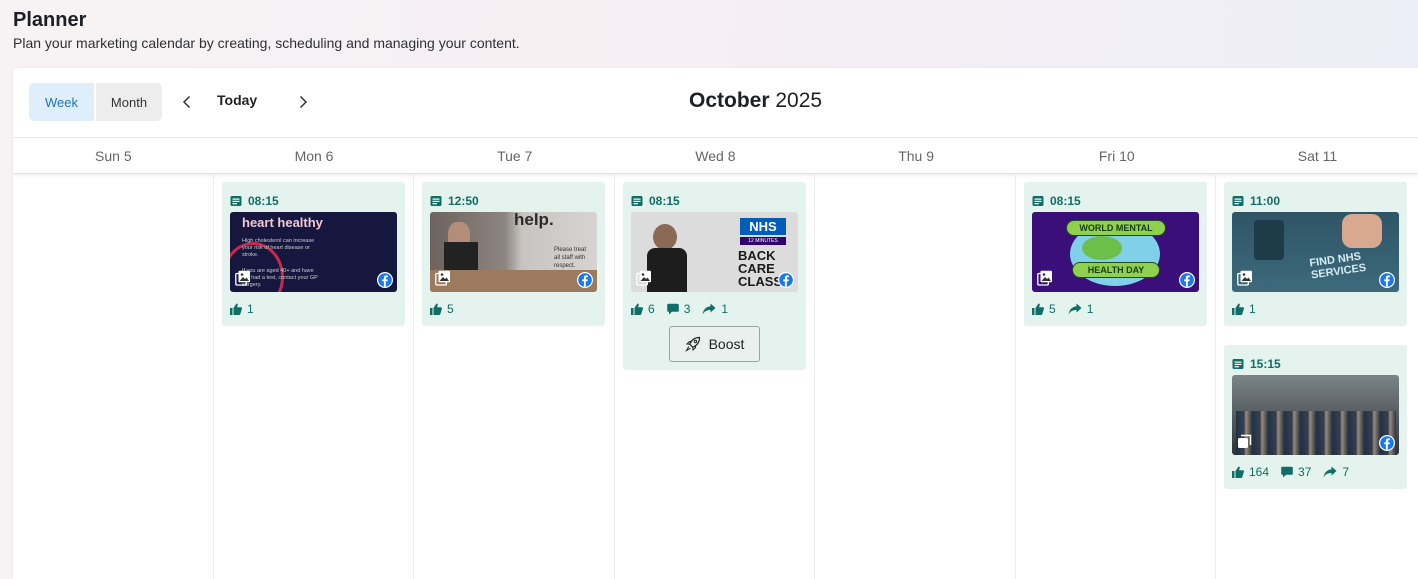 The height and width of the screenshot is (579, 1418). I want to click on next-week-button, so click(303, 102).